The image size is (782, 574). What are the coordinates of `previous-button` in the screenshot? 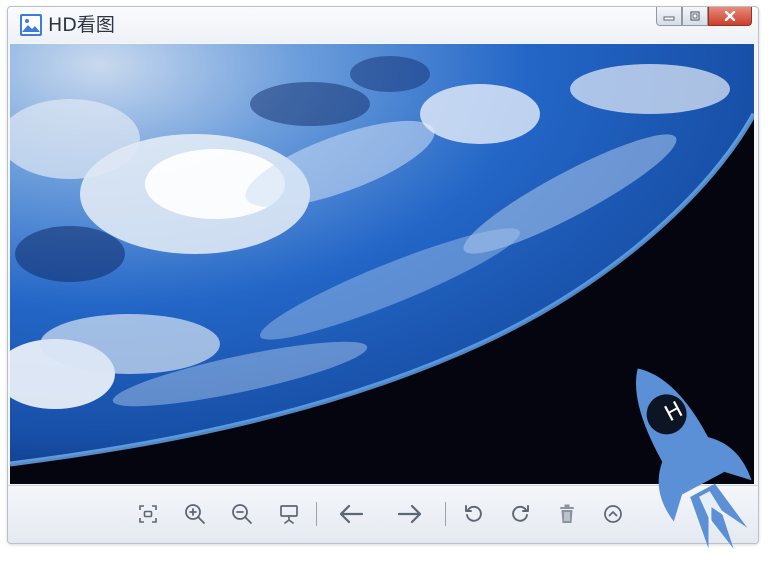 It's located at (351, 514).